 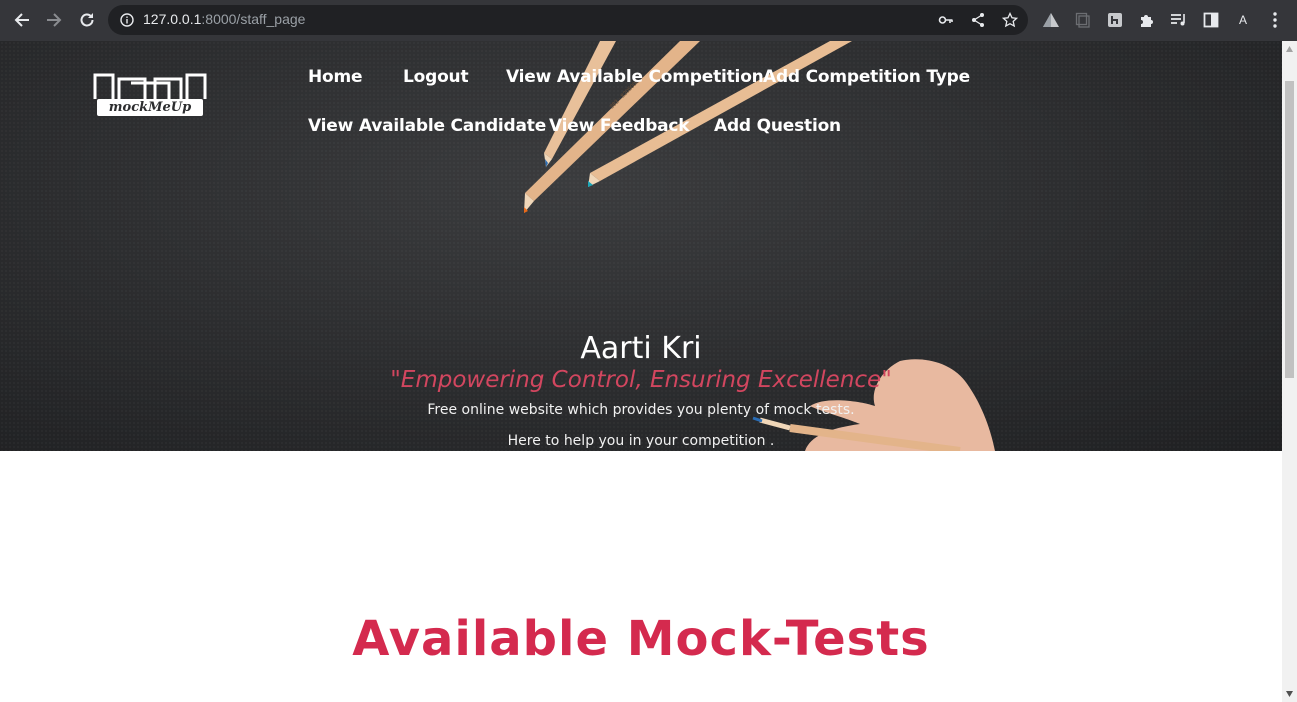 I want to click on hero-subdescription: Here to help you in your competition ., so click(x=641, y=441).